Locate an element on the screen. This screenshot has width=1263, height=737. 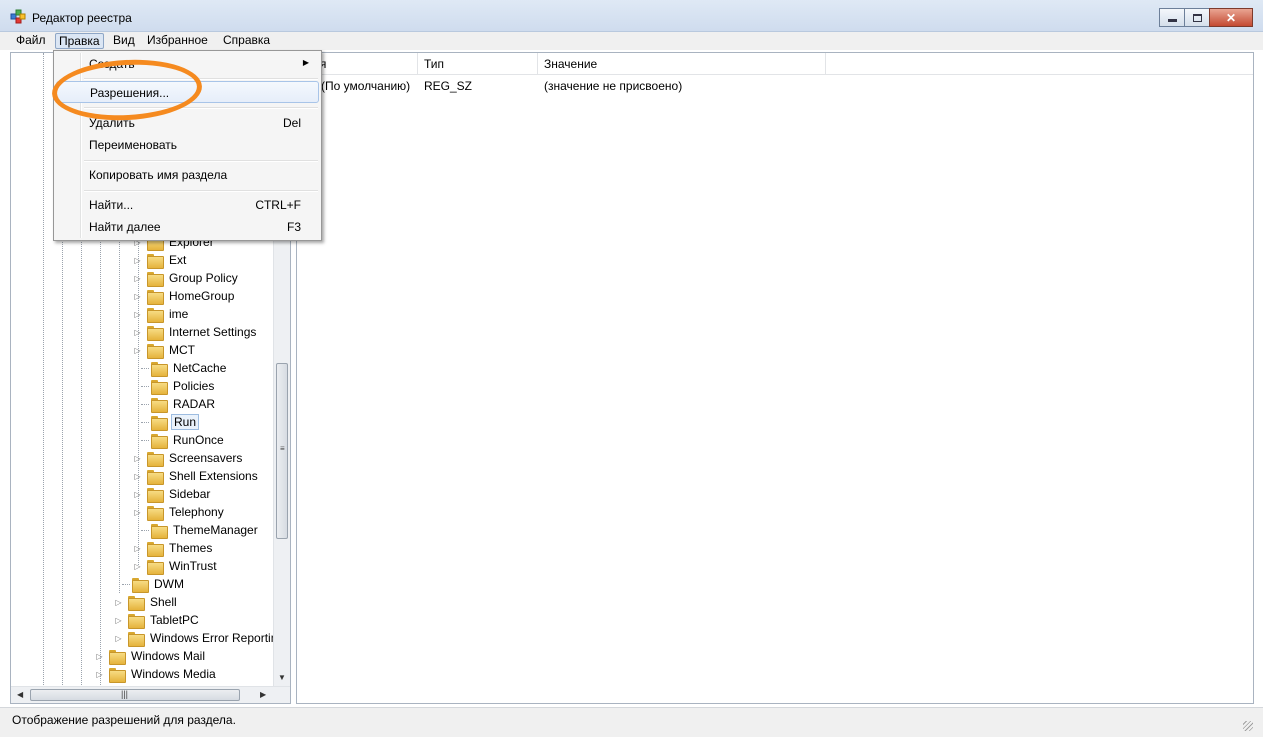
status-bar: Отображение разрешений для раздела. is located at coordinates (631, 722).